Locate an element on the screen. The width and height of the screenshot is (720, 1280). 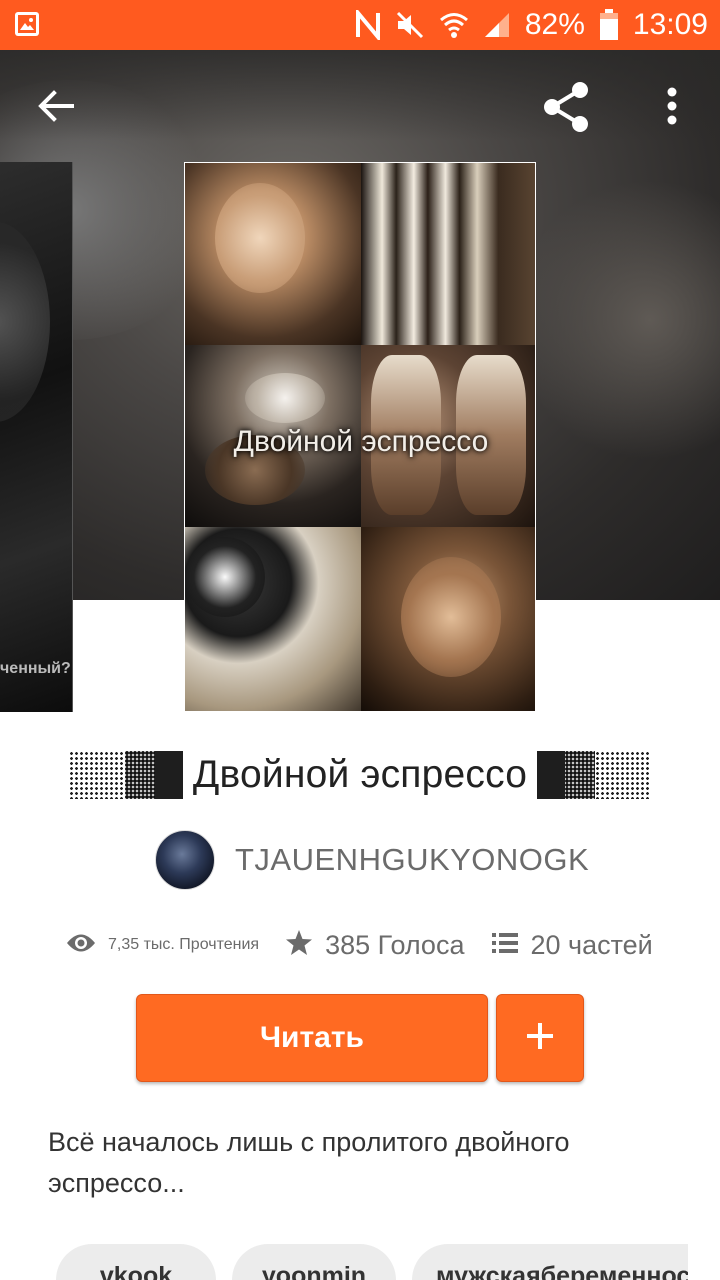
reads-count: 7,35 тыс. Прочтения is located at coordinates (184, 944).